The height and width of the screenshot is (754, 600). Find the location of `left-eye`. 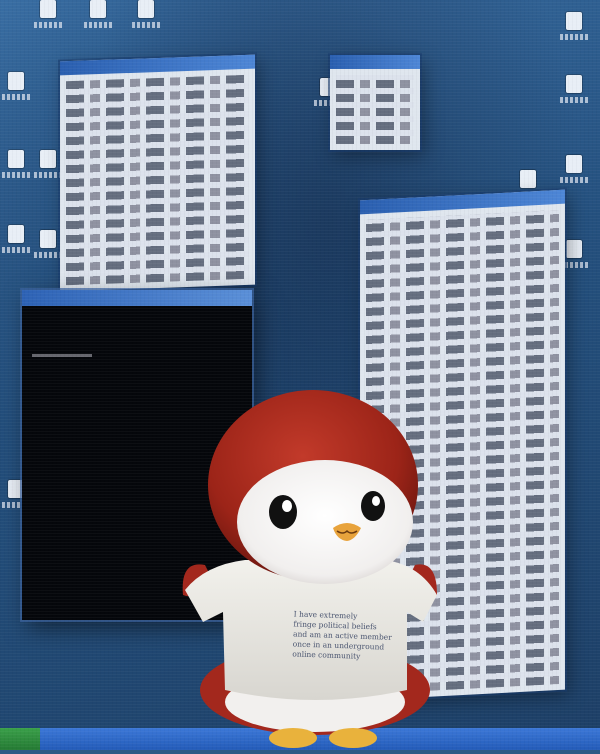

left-eye is located at coordinates (283, 512).